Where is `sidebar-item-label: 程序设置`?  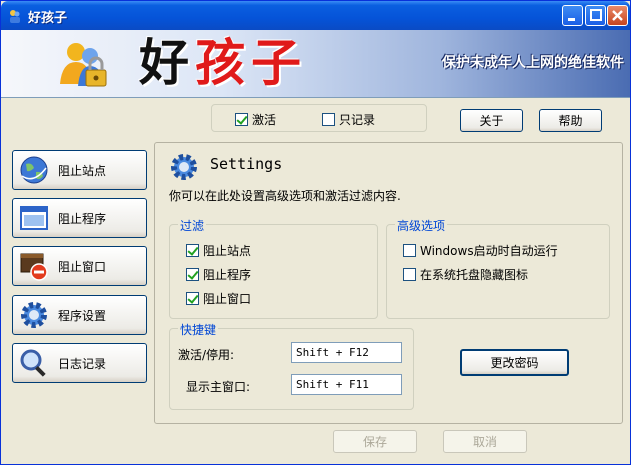 sidebar-item-label: 程序设置 is located at coordinates (82, 315).